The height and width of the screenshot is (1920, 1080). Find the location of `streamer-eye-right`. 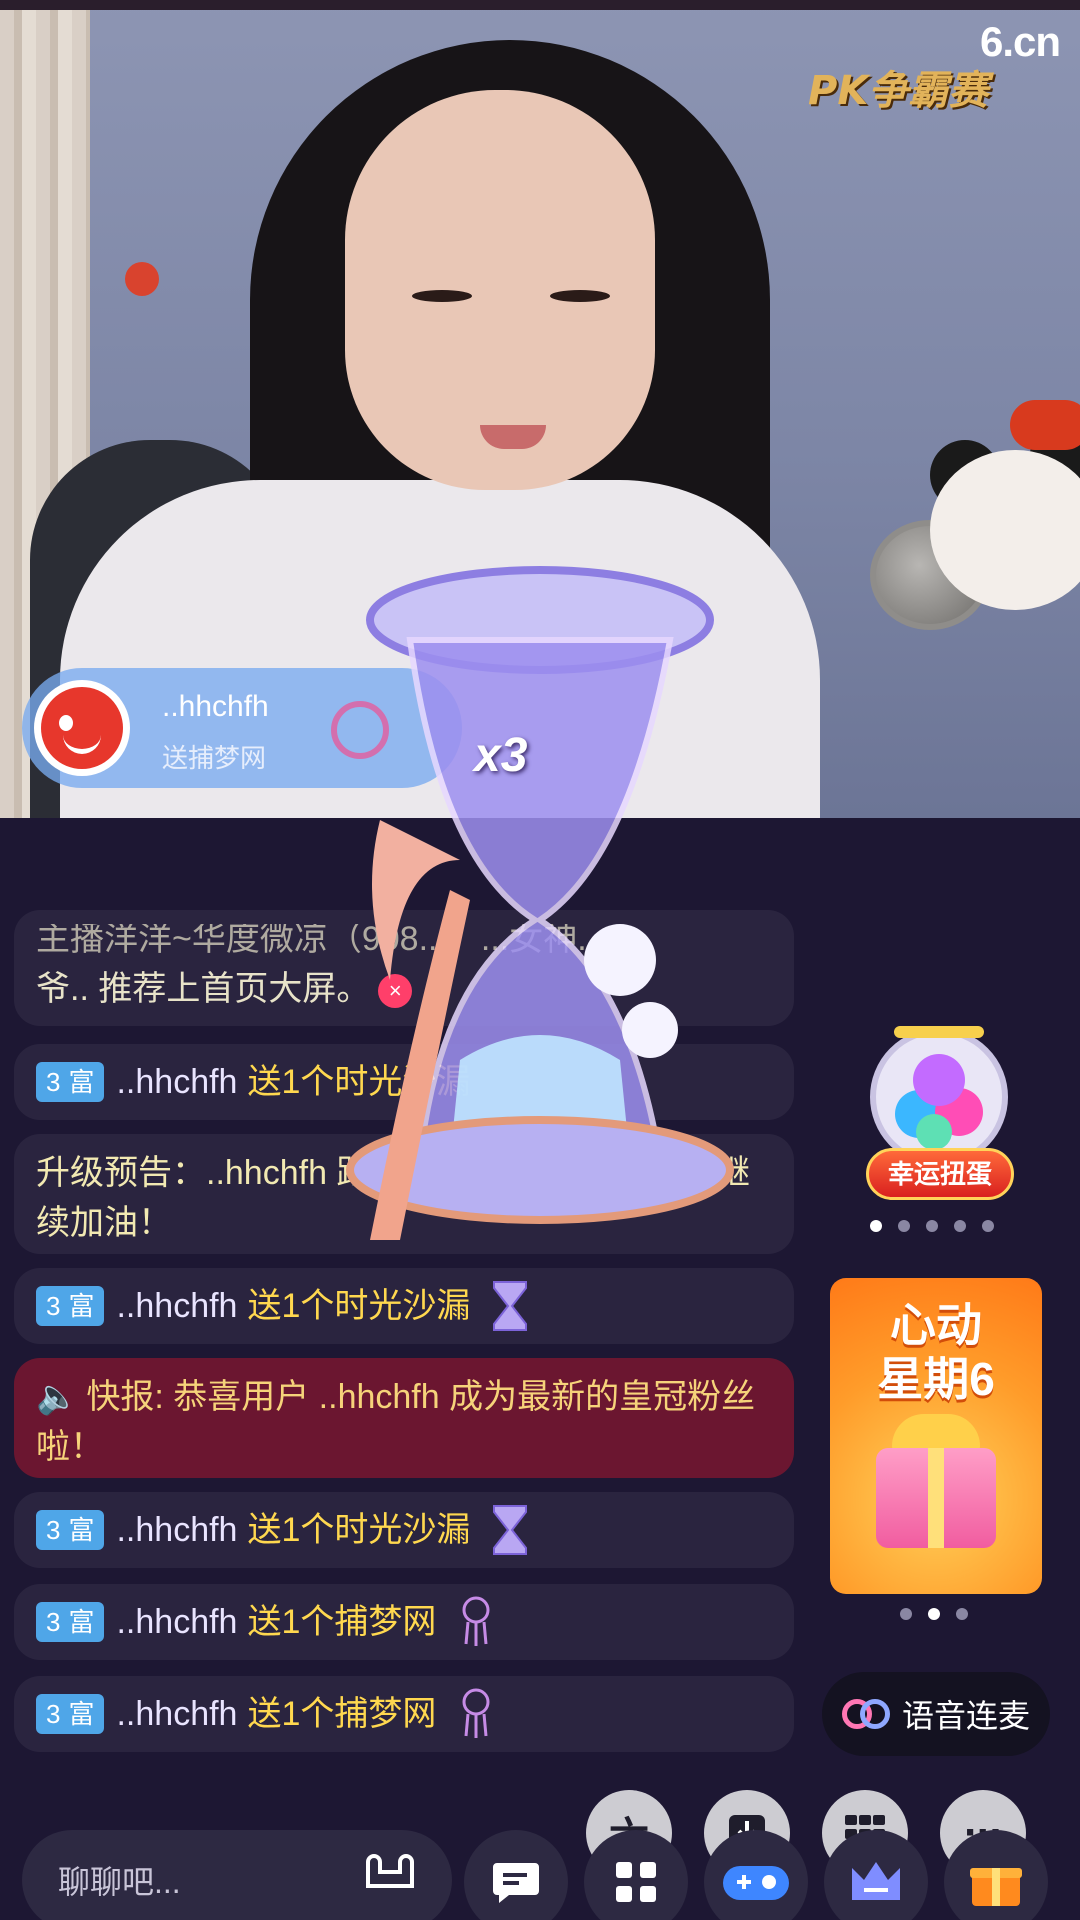

streamer-eye-right is located at coordinates (580, 296).